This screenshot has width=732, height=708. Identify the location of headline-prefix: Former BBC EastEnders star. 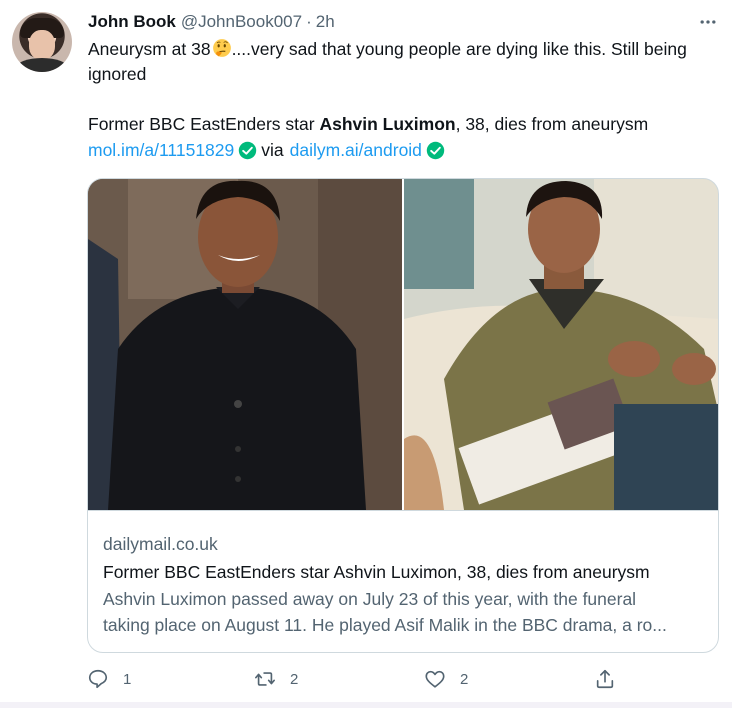
(204, 124).